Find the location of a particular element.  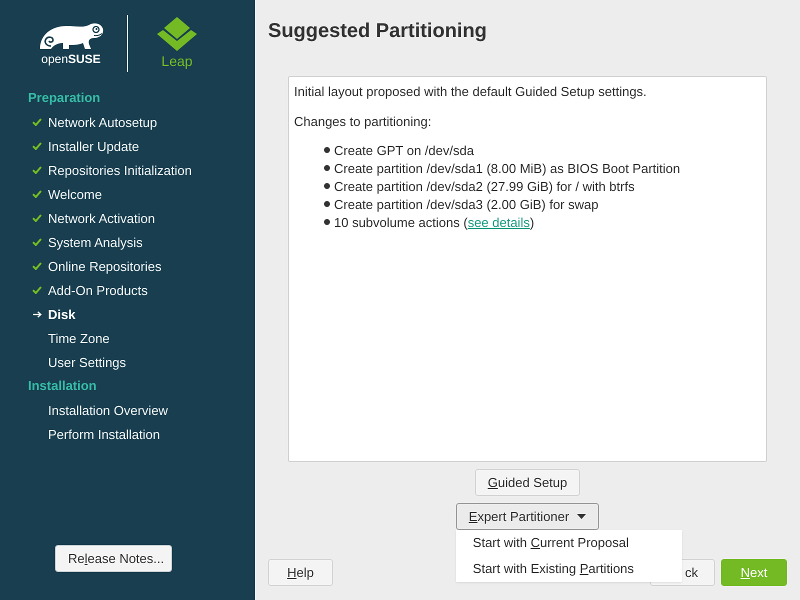

sidebar-step: Disk is located at coordinates (62, 314).